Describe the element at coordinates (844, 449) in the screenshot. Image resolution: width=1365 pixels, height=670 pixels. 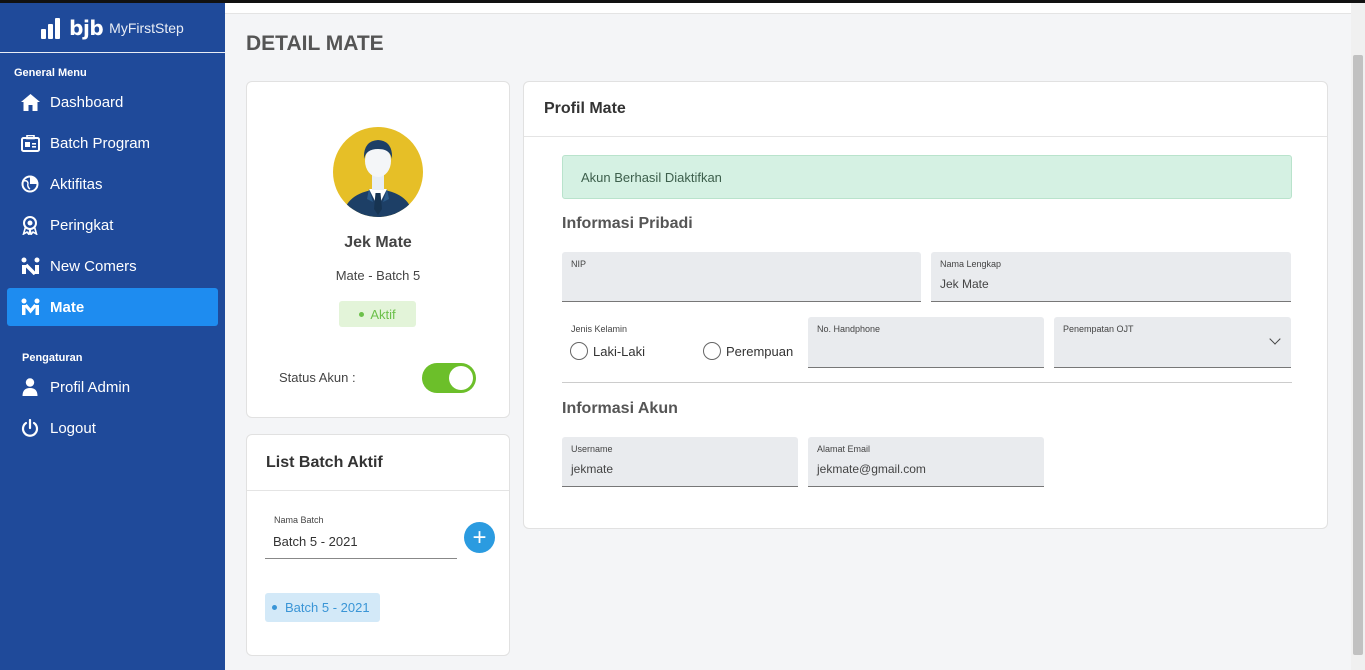
I see `email-label: Alamat Email` at that location.